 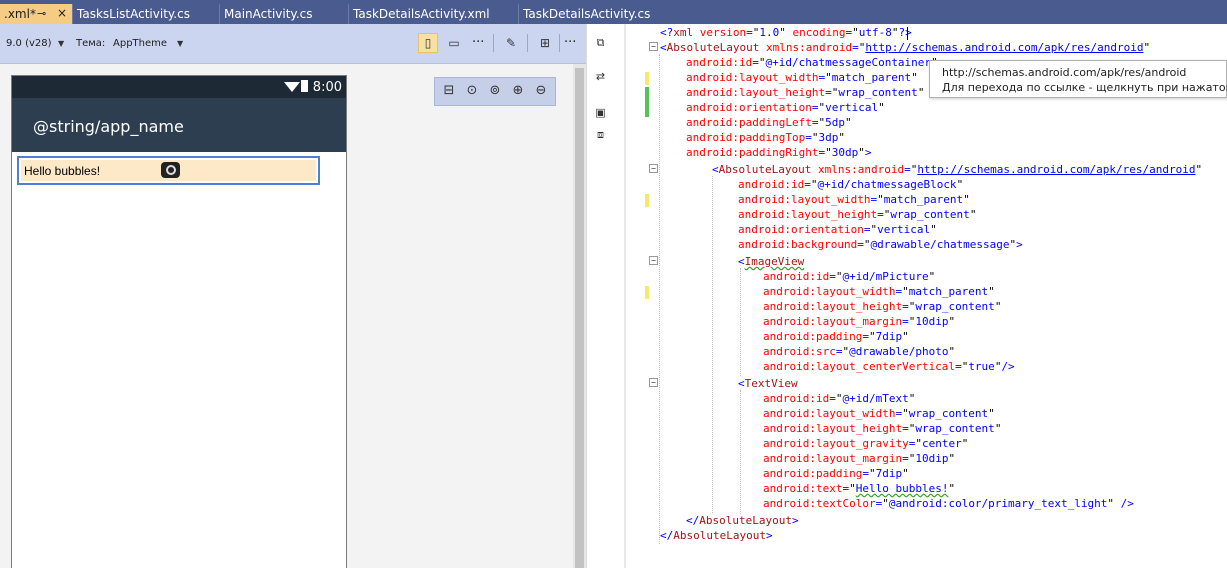 What do you see at coordinates (421, 14) in the screenshot?
I see `tab-label: TaskDetailsActivity.xml` at bounding box center [421, 14].